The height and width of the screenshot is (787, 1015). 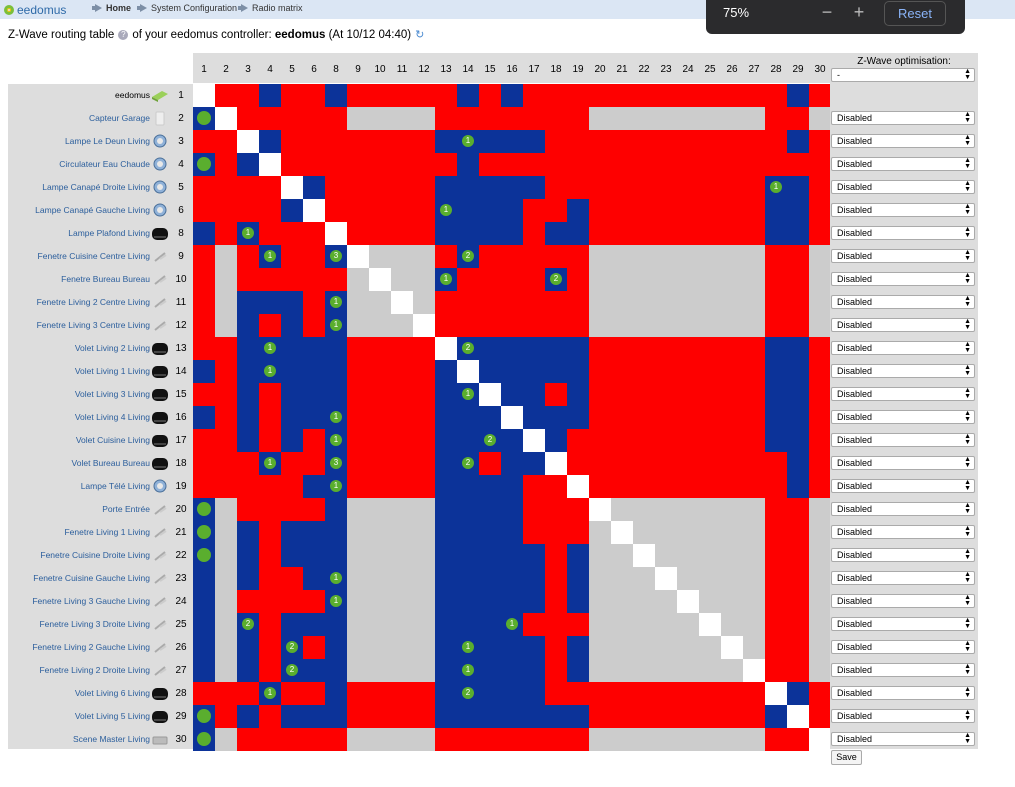 What do you see at coordinates (123, 34) in the screenshot?
I see `help-icon: ?` at bounding box center [123, 34].